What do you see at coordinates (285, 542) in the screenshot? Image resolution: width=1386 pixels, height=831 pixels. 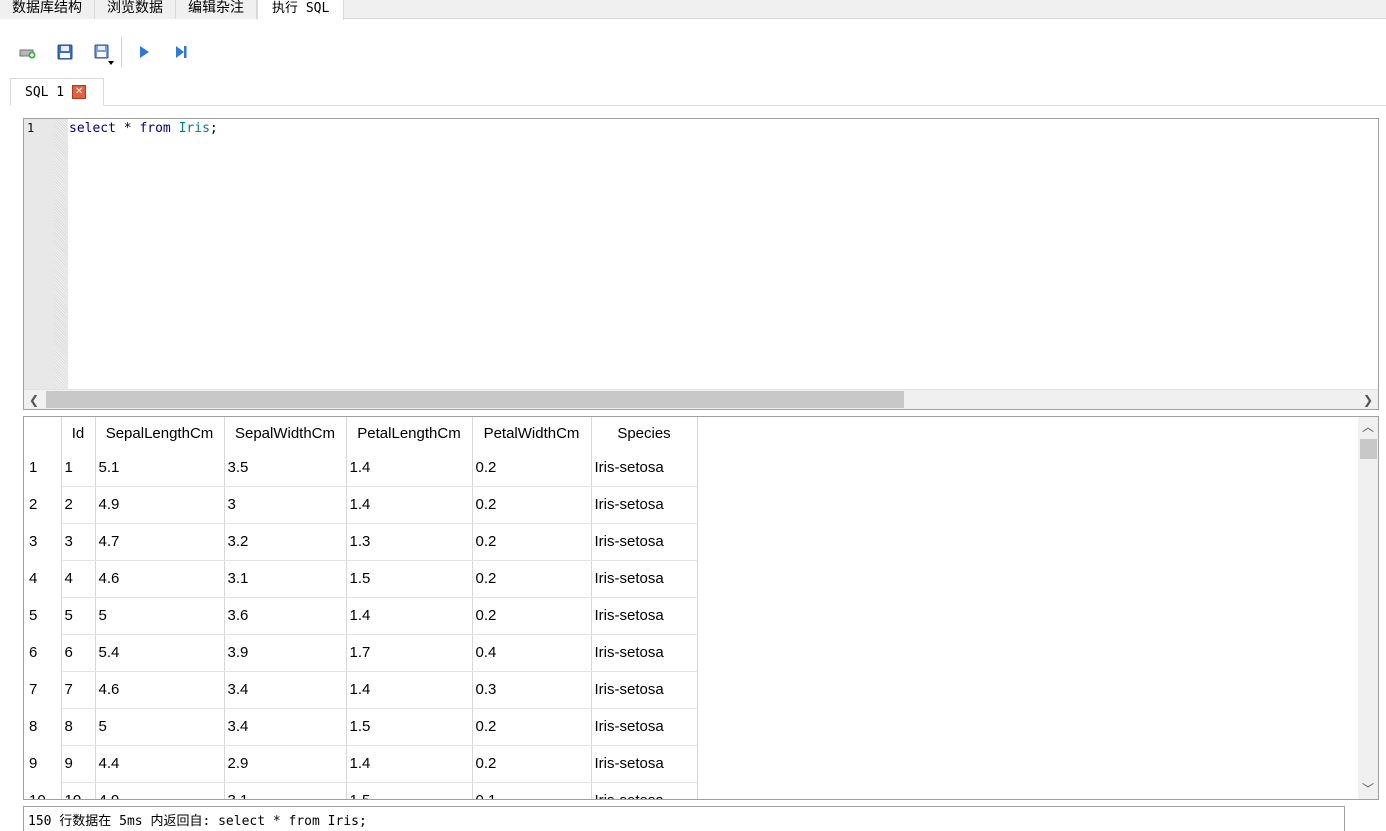 I see `table-cell: 3.2` at bounding box center [285, 542].